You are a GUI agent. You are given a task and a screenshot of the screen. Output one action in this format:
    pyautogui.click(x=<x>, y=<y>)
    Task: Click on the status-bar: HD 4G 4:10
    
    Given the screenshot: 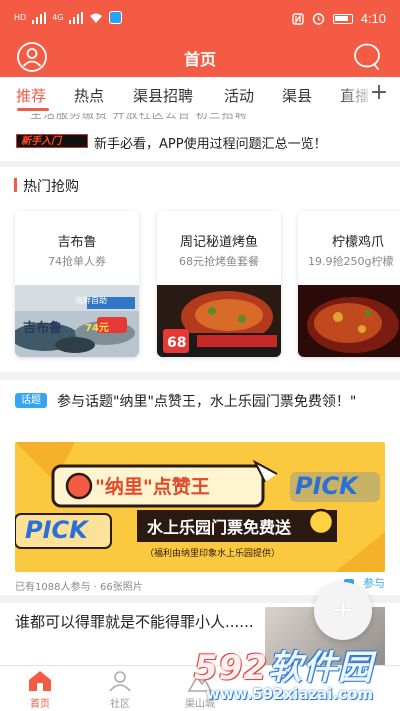 What is the action you would take?
    pyautogui.click(x=200, y=19)
    